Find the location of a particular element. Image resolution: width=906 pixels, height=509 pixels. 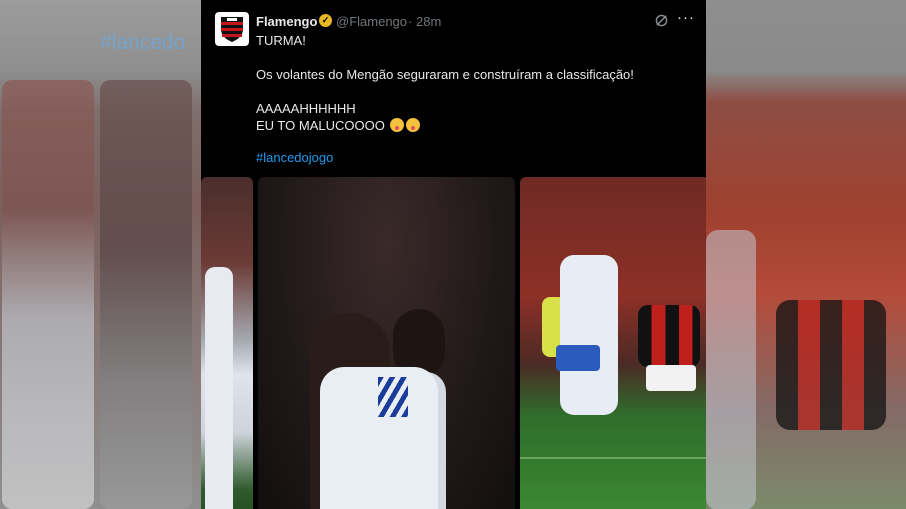

tweet-text-line-4-wrap: EU TO MALUCOOOO is located at coordinates (338, 125).